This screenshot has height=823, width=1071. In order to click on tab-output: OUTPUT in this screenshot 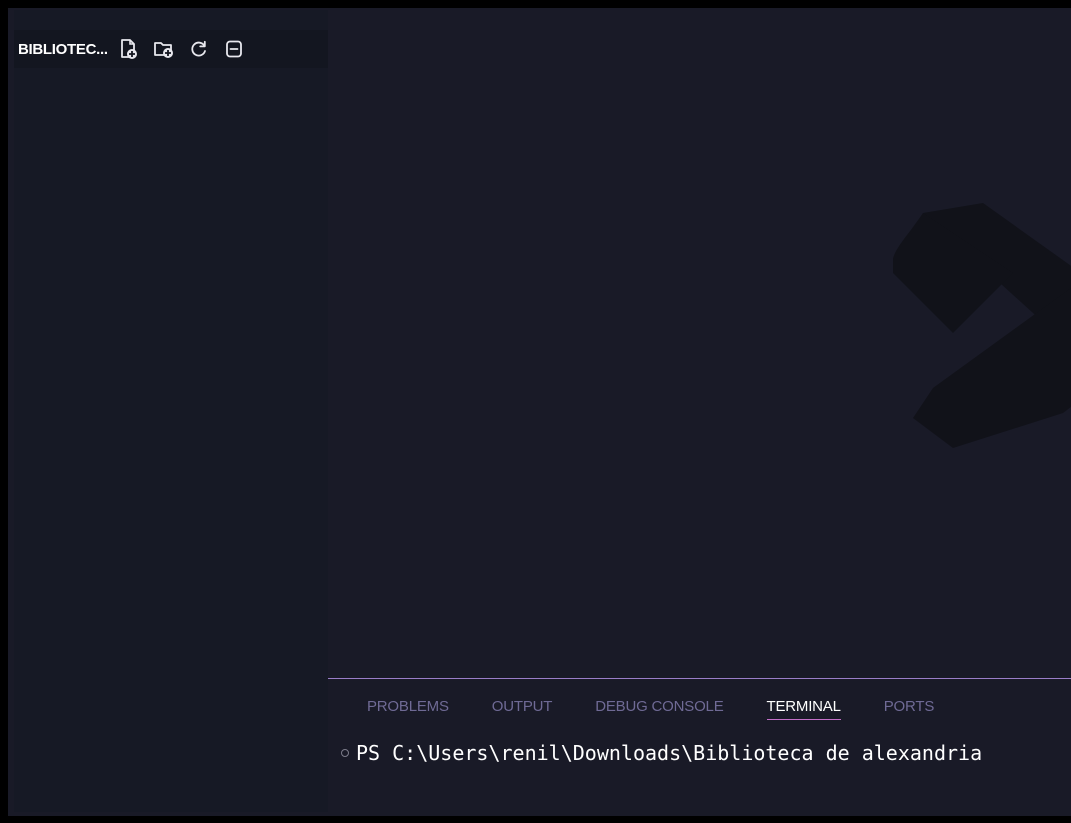, I will do `click(522, 709)`.